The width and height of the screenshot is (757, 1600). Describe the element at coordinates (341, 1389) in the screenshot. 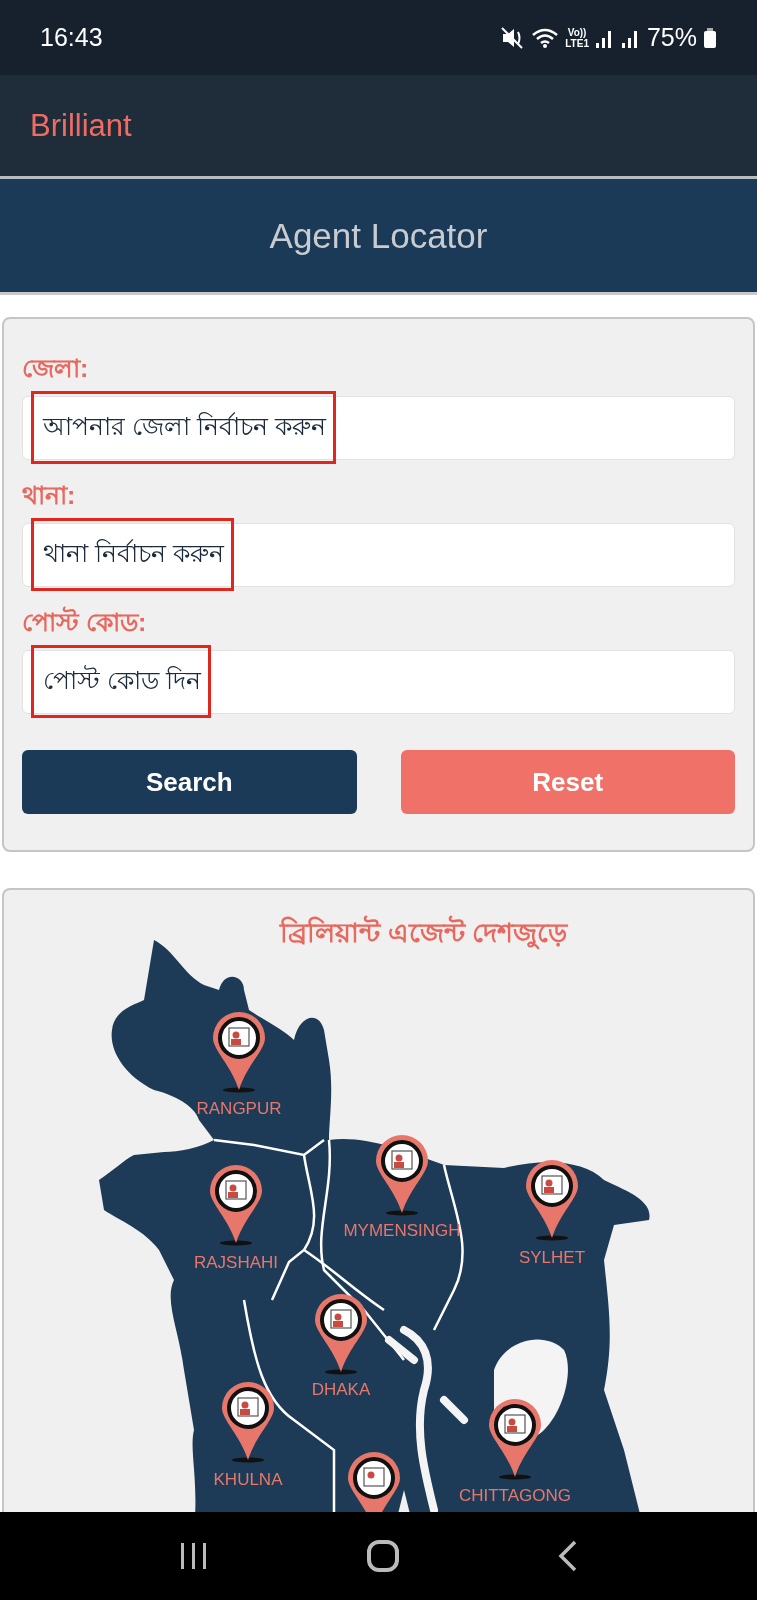

I see `division-label: DHAKA` at that location.